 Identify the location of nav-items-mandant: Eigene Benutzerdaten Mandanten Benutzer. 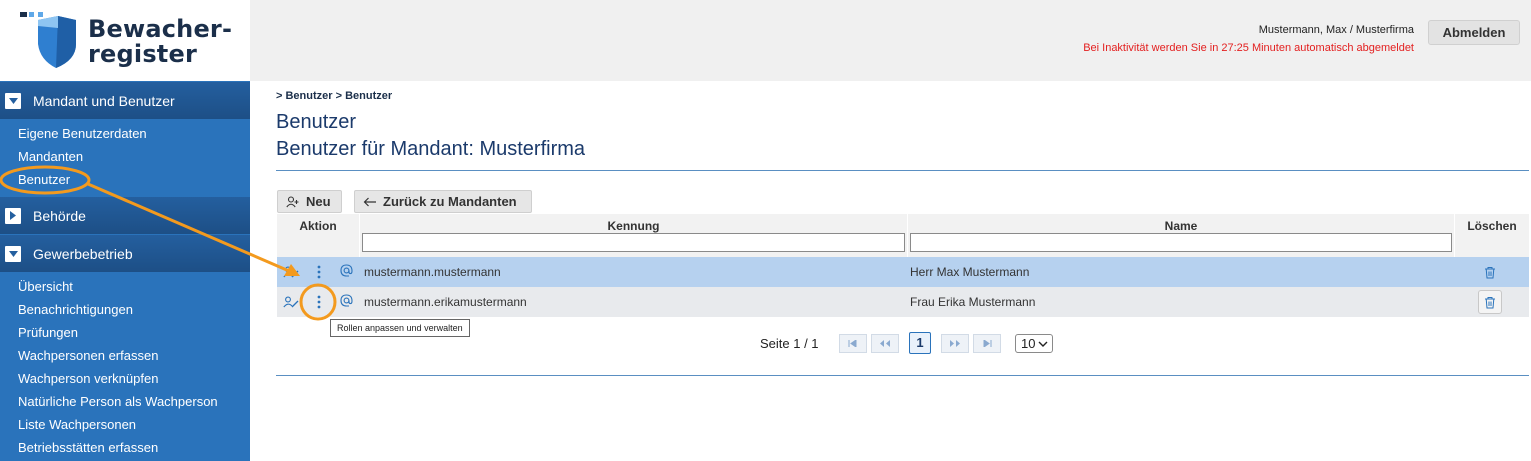
(125, 156).